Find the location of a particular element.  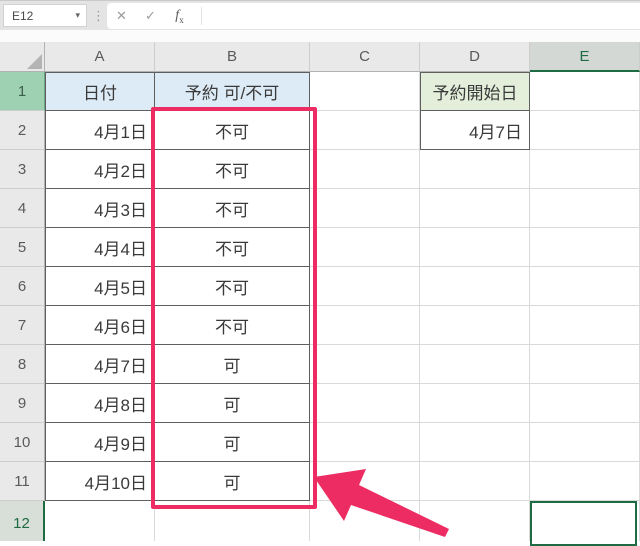

cell-D2: 4月7日 is located at coordinates (475, 130).